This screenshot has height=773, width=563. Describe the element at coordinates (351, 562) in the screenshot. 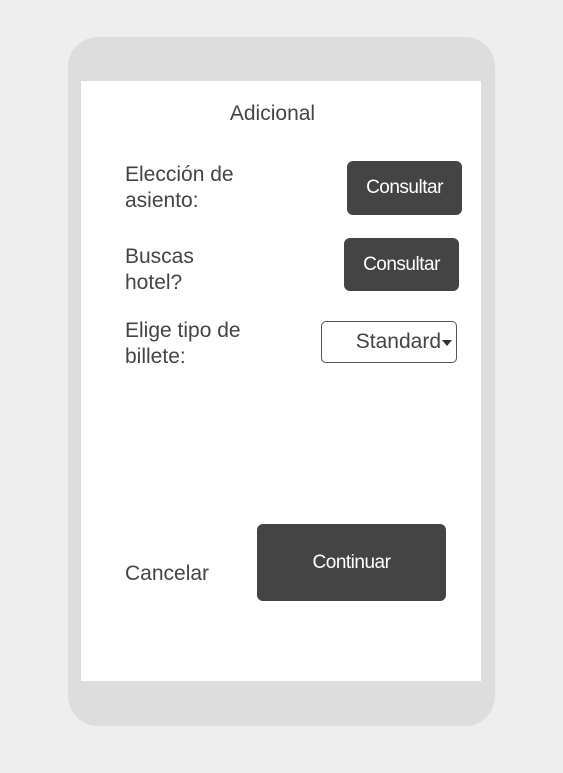

I see `continue-button: Continuar` at that location.